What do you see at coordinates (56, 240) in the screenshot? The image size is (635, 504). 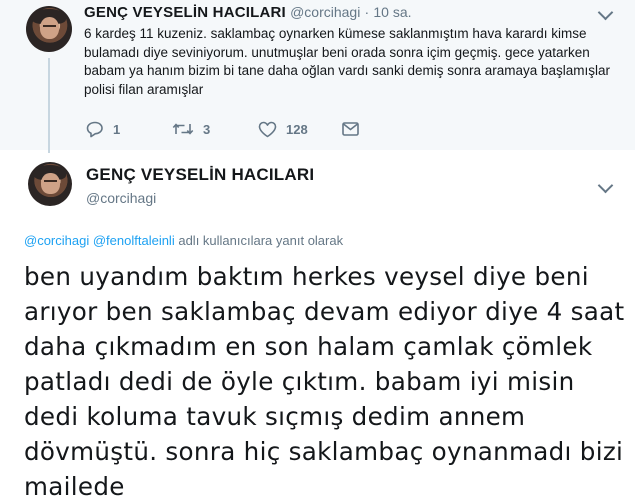 I see `mention-link: @corcihagi` at bounding box center [56, 240].